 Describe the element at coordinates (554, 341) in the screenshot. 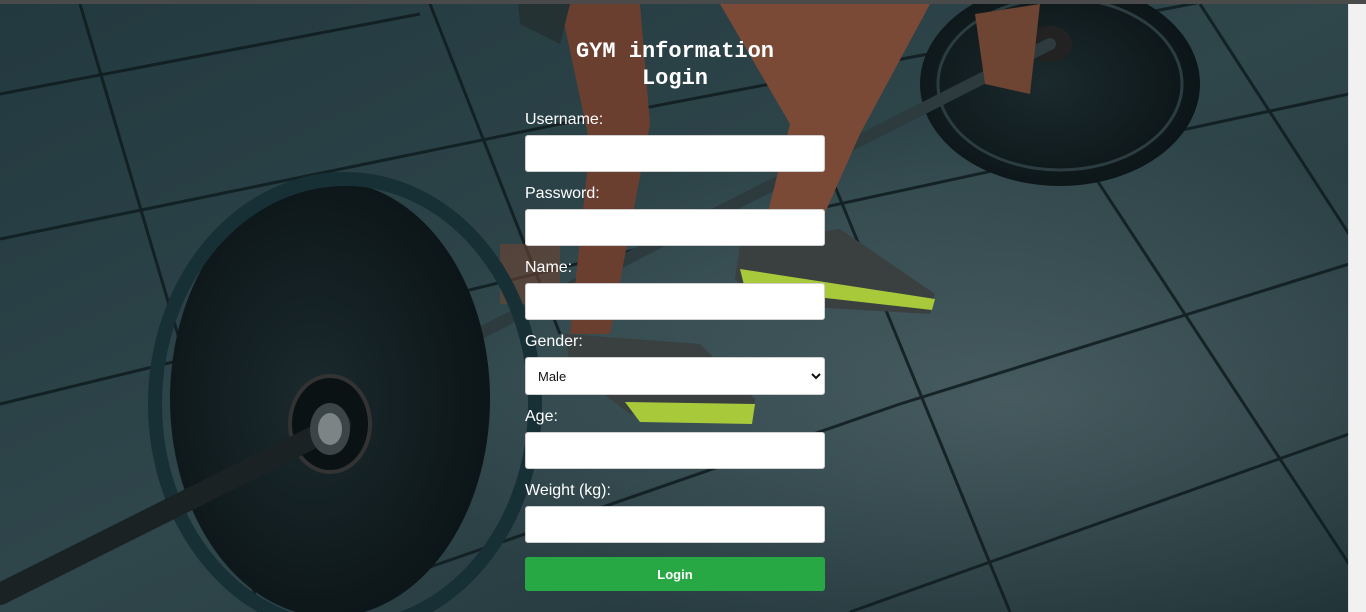

I see `gender-label: Gender:` at that location.